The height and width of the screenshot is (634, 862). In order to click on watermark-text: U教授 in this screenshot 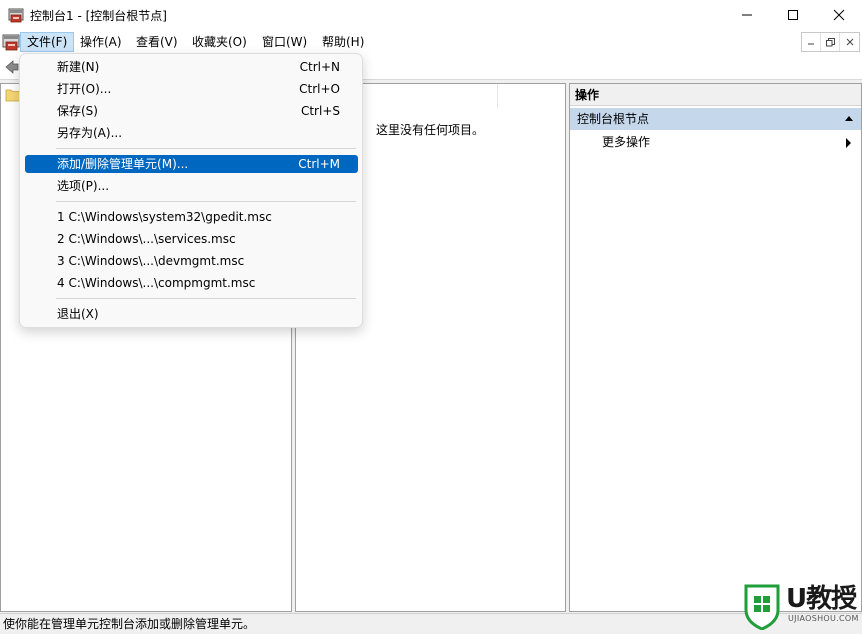, I will do `click(821, 599)`.